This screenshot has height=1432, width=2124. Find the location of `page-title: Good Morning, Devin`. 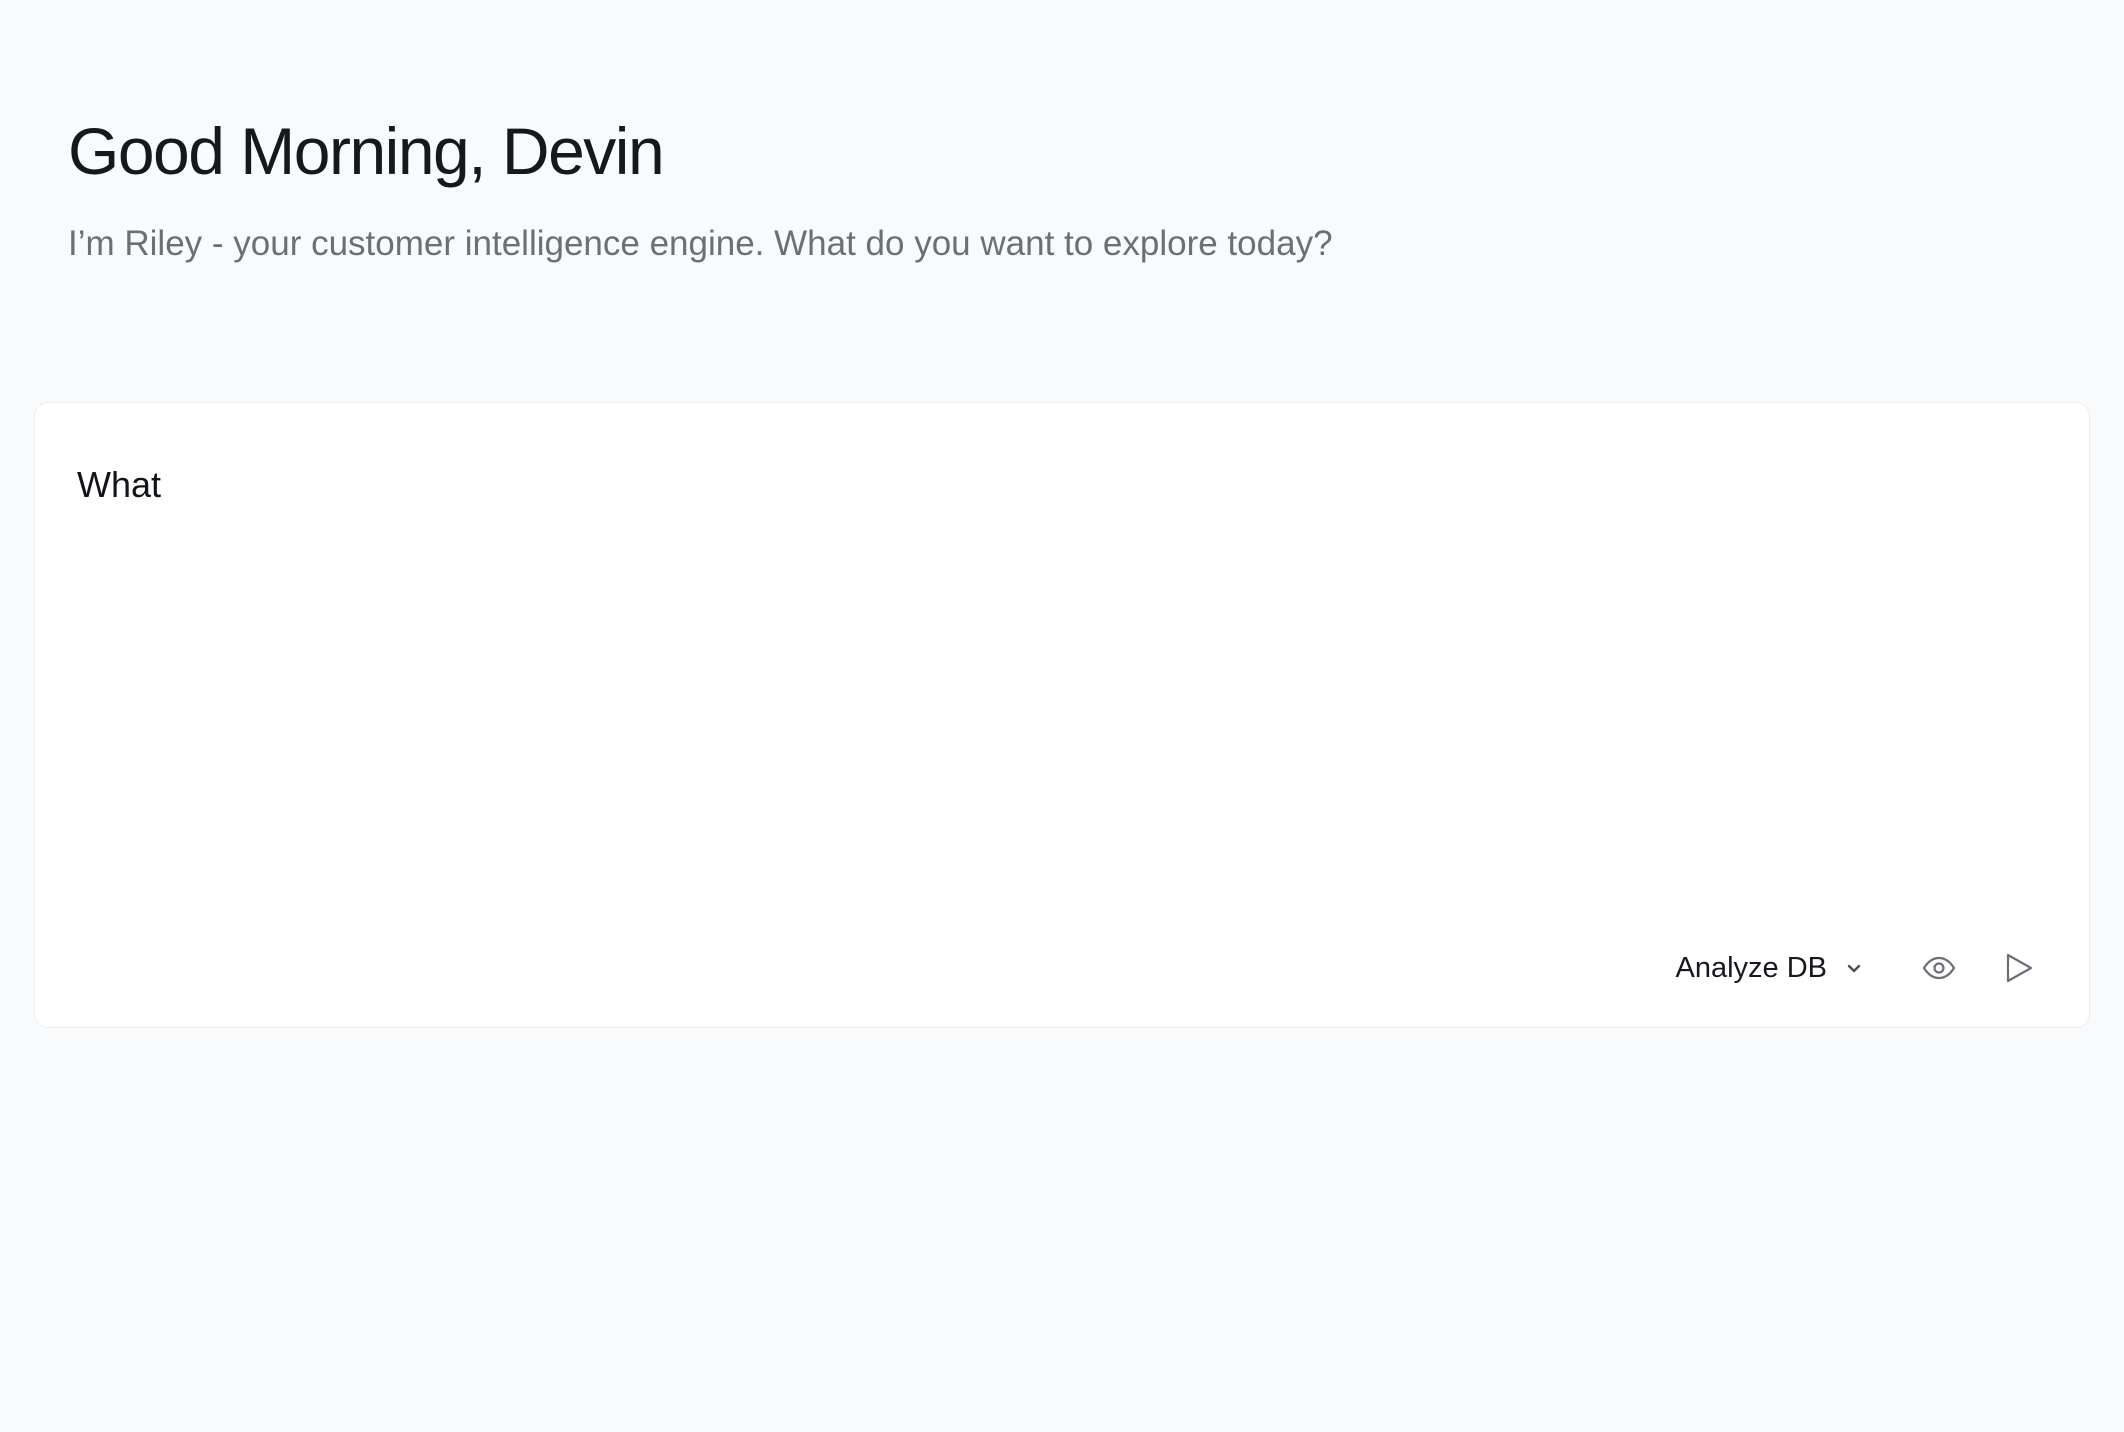

page-title: Good Morning, Devin is located at coordinates (366, 151).